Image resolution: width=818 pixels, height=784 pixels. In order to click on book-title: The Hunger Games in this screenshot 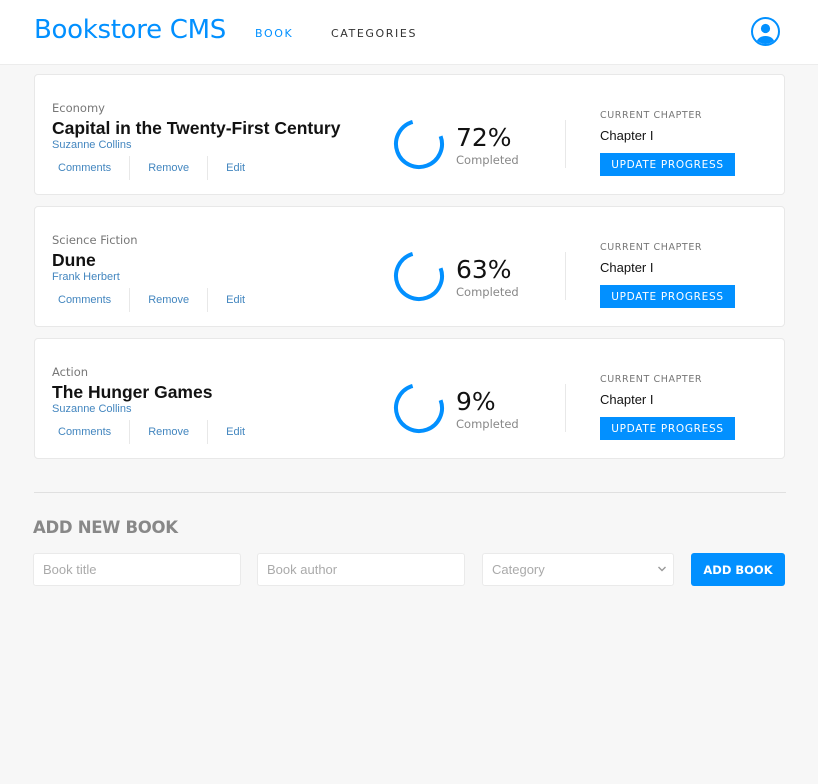, I will do `click(132, 392)`.